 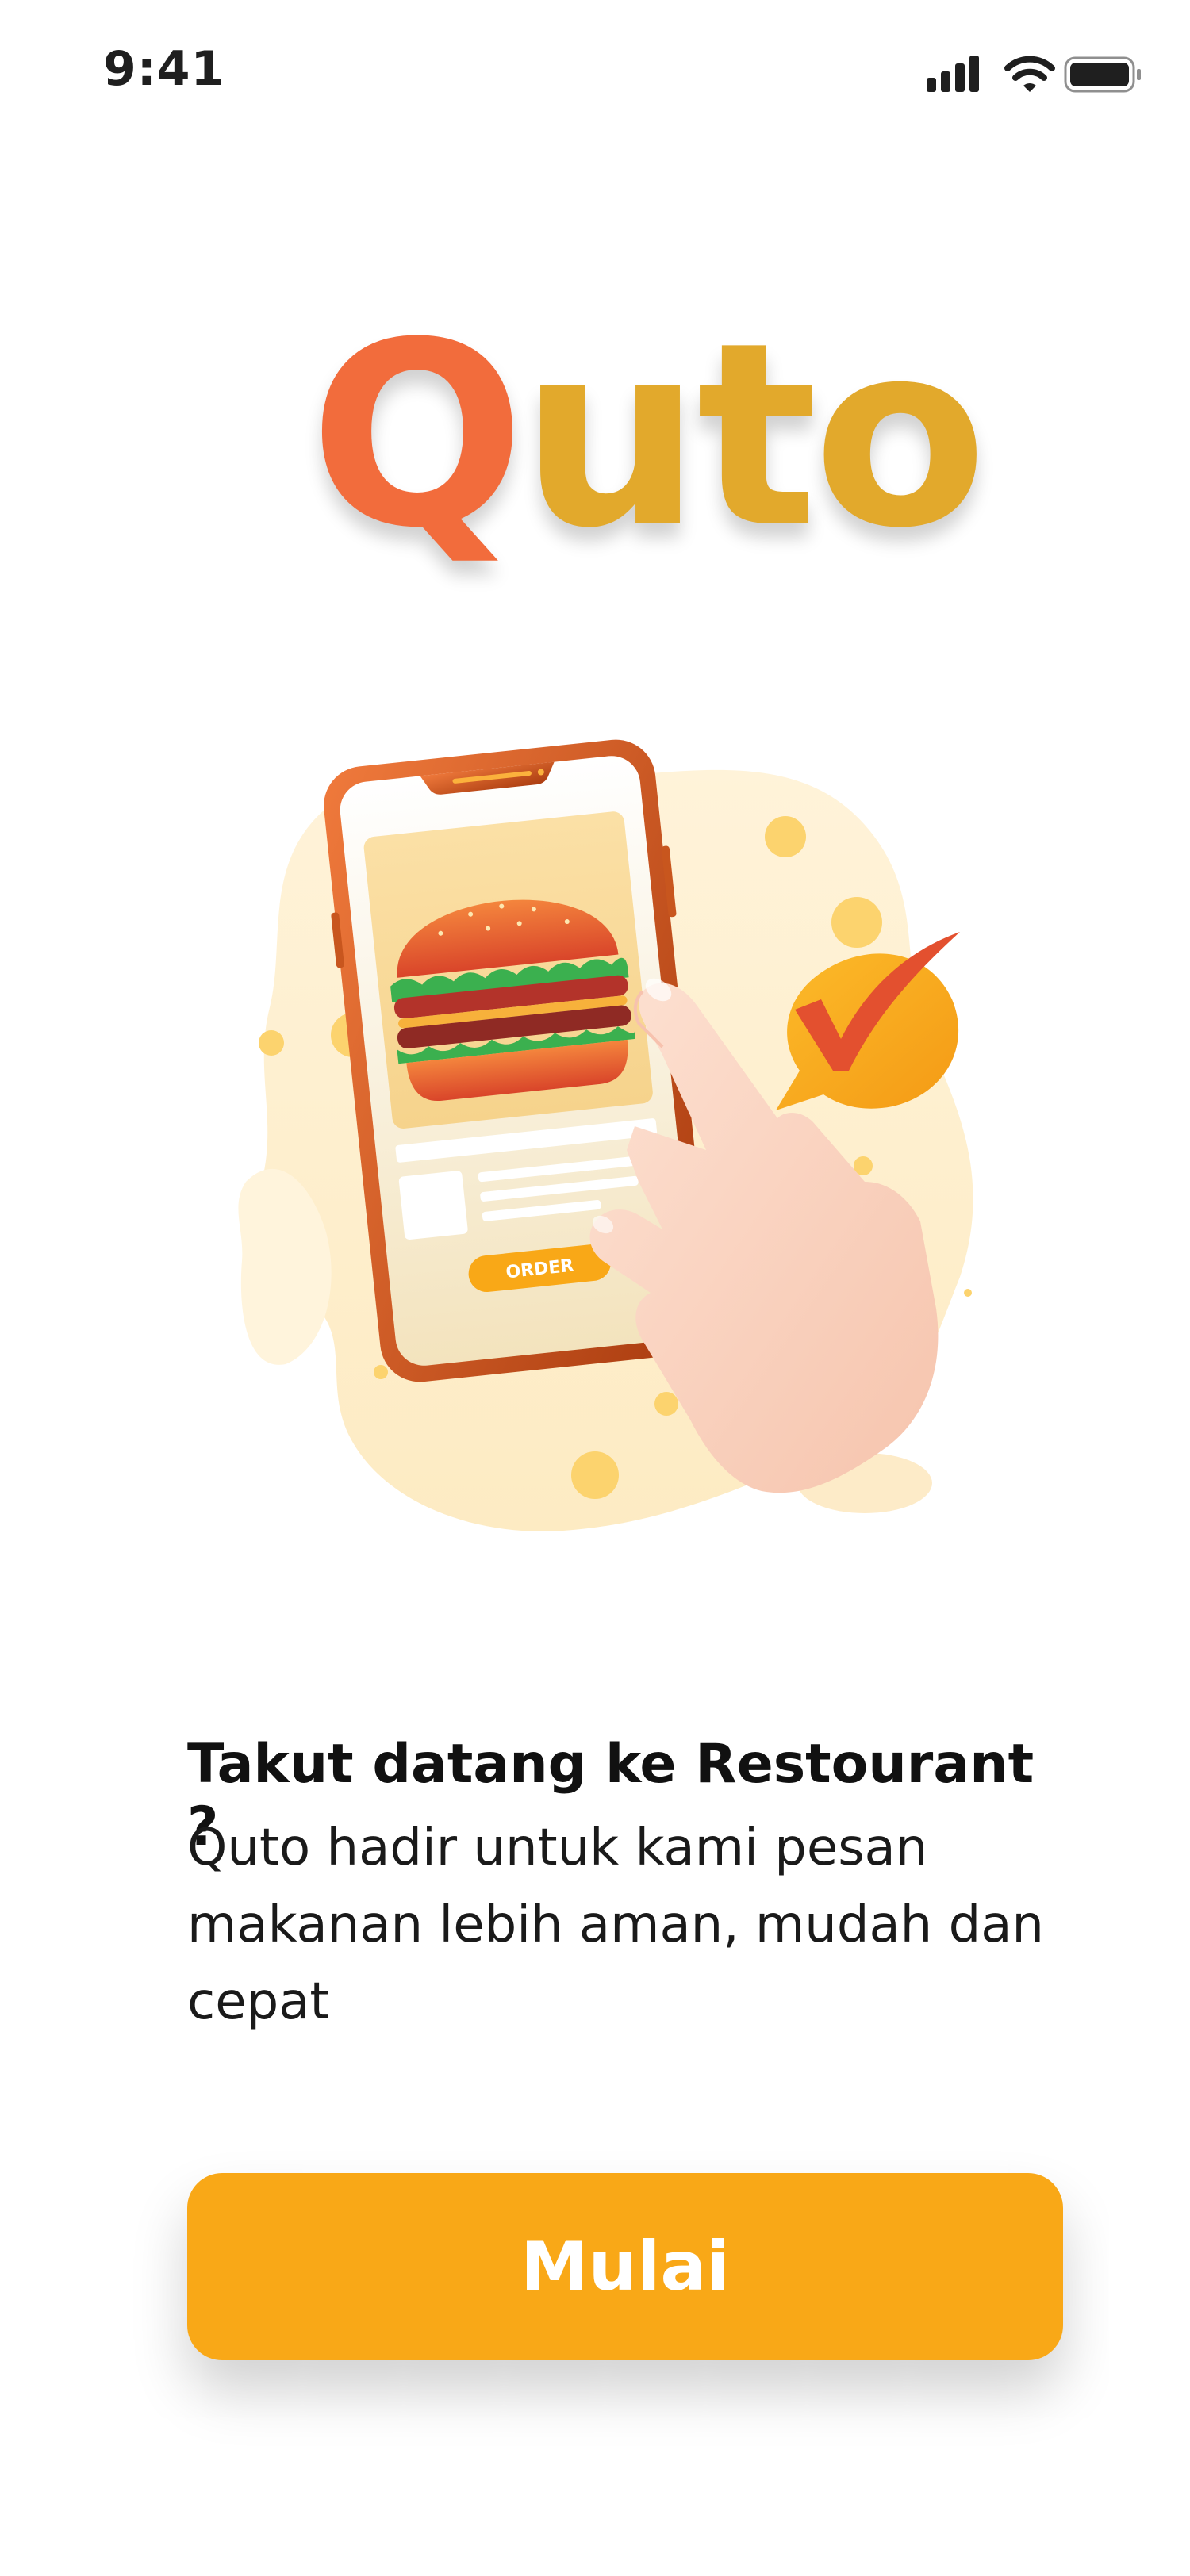 What do you see at coordinates (625, 2266) in the screenshot?
I see `start-button: Mulai` at bounding box center [625, 2266].